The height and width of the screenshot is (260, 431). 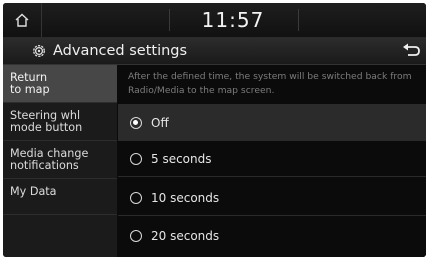 I want to click on sidebar-item-media-change-notifications: Media change notifications, so click(x=60, y=160).